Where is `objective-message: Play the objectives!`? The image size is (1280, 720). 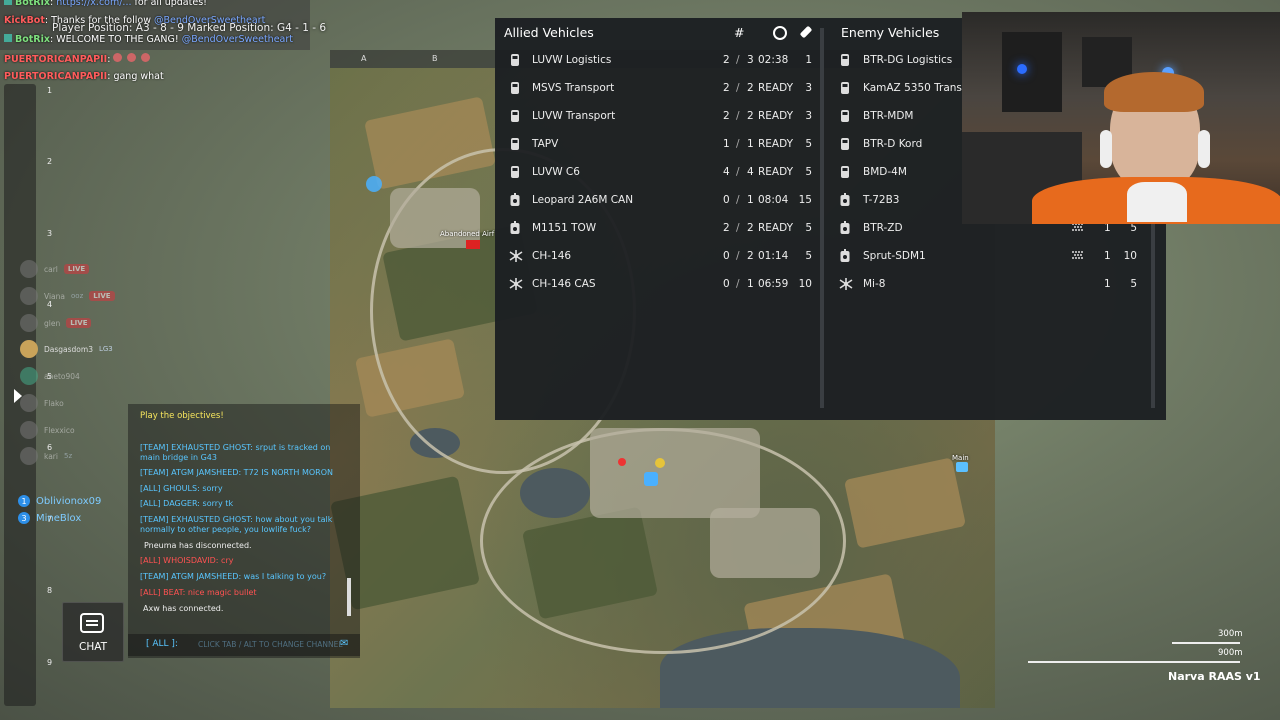
objective-message: Play the objectives! is located at coordinates (182, 416).